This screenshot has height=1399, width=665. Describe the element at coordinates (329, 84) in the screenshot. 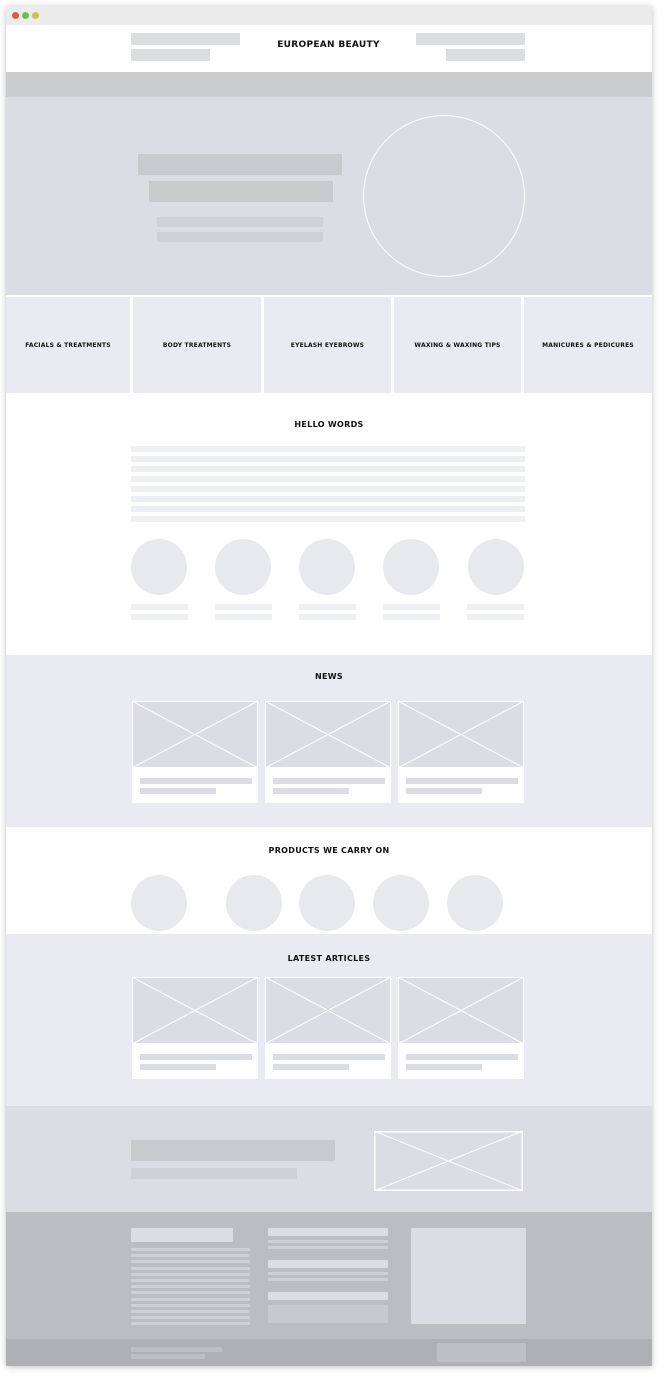

I see `nav-strip` at that location.